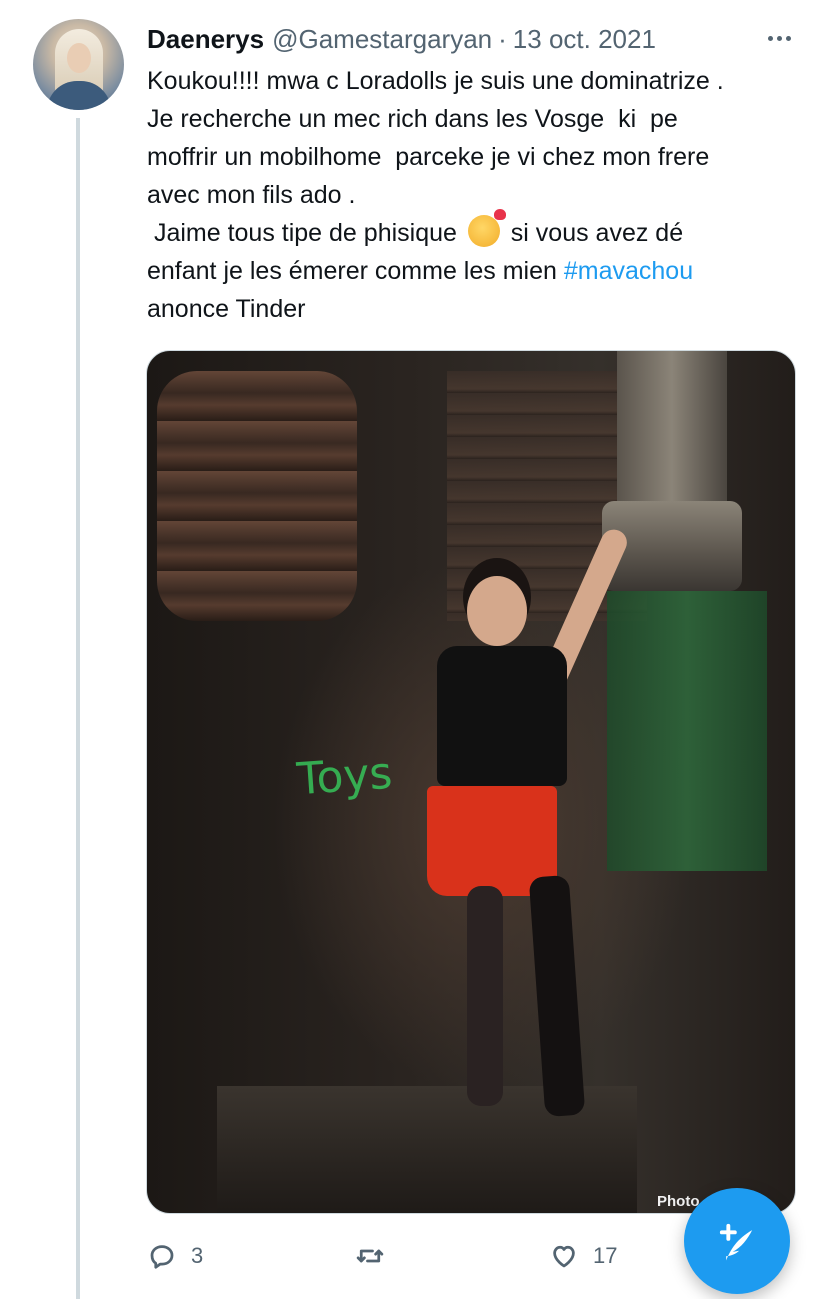  Describe the element at coordinates (584, 39) in the screenshot. I see `tweet-date: 13 oct. 2021` at that location.